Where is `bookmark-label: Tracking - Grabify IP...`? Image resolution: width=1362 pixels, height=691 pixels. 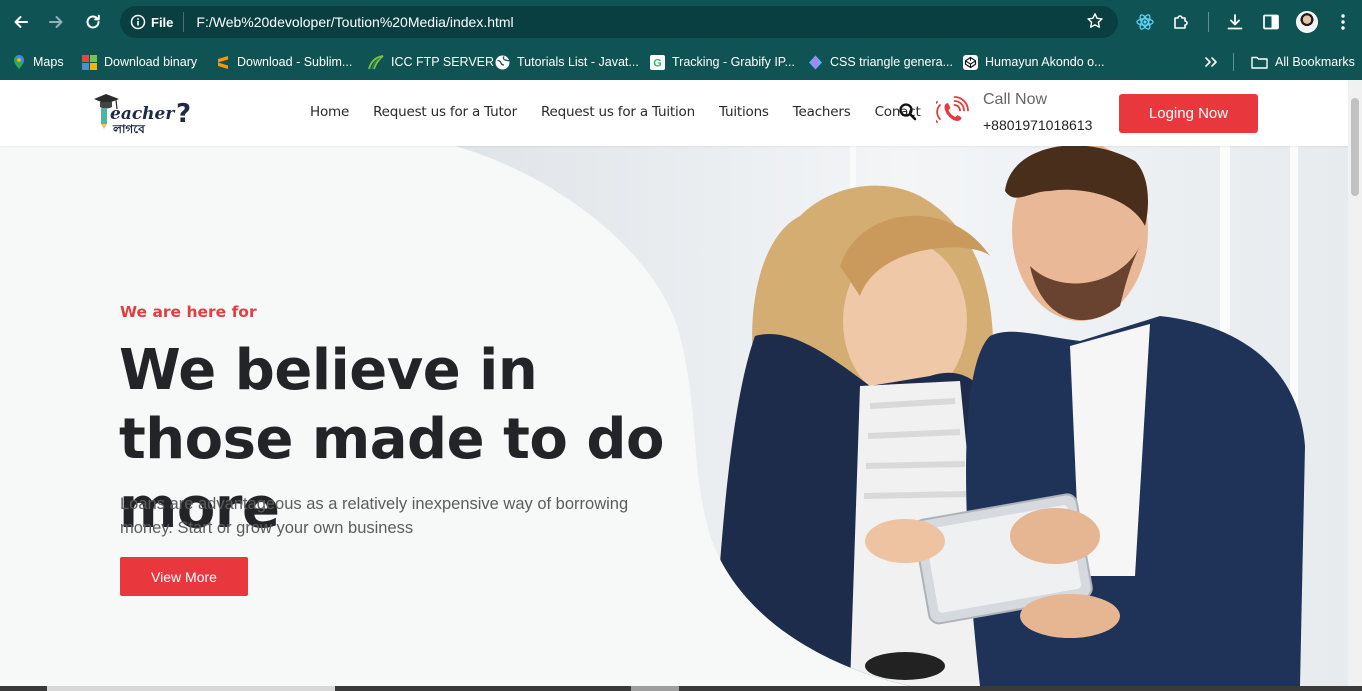 bookmark-label: Tracking - Grabify IP... is located at coordinates (733, 62).